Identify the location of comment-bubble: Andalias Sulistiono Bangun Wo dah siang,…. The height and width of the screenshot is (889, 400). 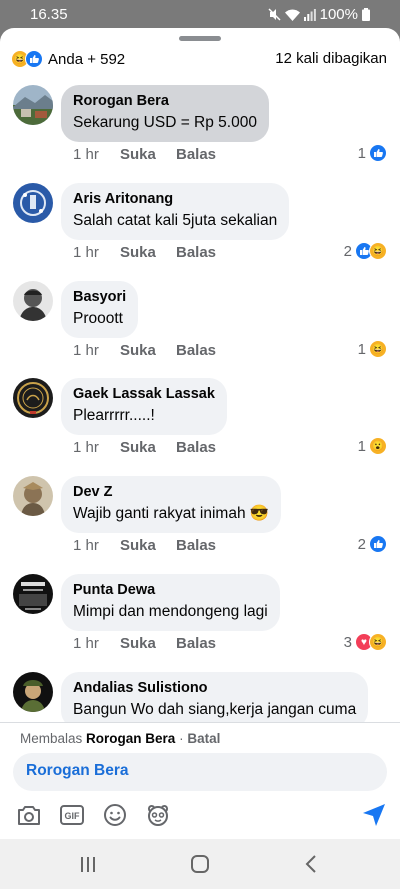
(215, 700).